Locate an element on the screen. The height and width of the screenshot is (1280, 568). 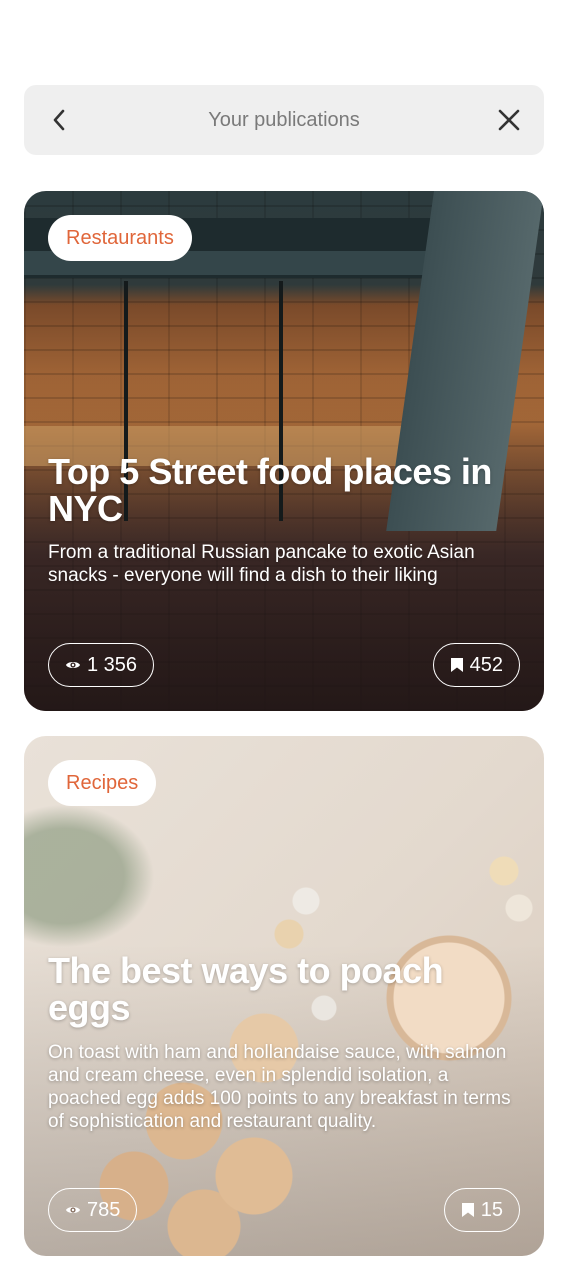
saves-count: 15 is located at coordinates (491, 1209).